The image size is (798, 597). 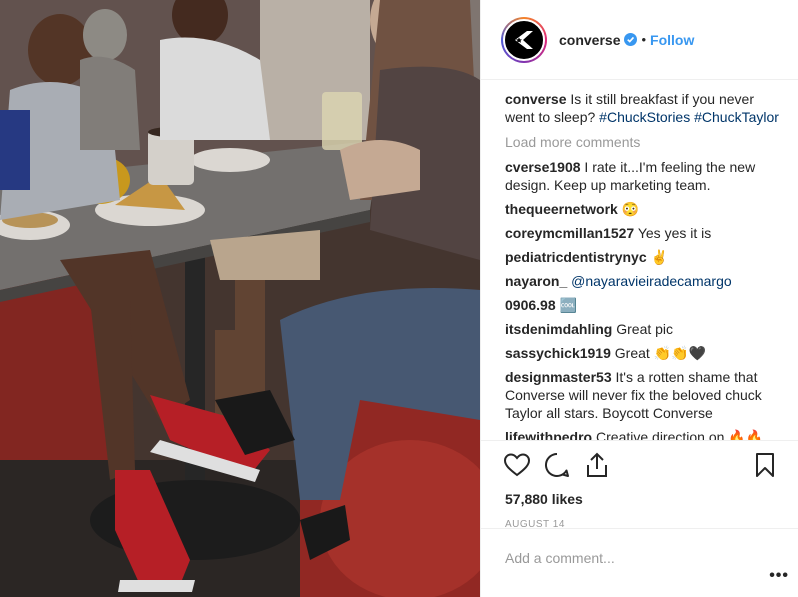 I want to click on comment-text: 😳, so click(x=628, y=209).